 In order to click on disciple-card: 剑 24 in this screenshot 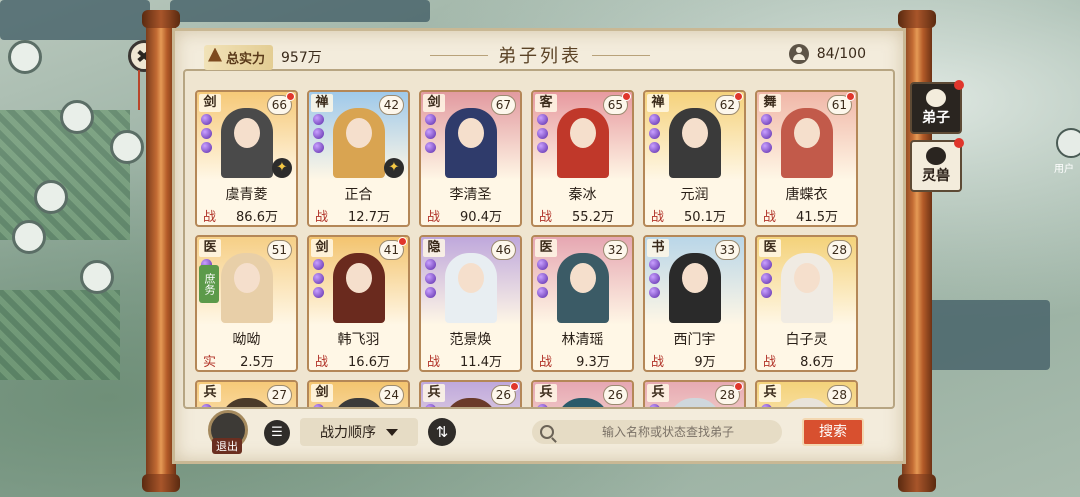, I will do `click(358, 393)`.